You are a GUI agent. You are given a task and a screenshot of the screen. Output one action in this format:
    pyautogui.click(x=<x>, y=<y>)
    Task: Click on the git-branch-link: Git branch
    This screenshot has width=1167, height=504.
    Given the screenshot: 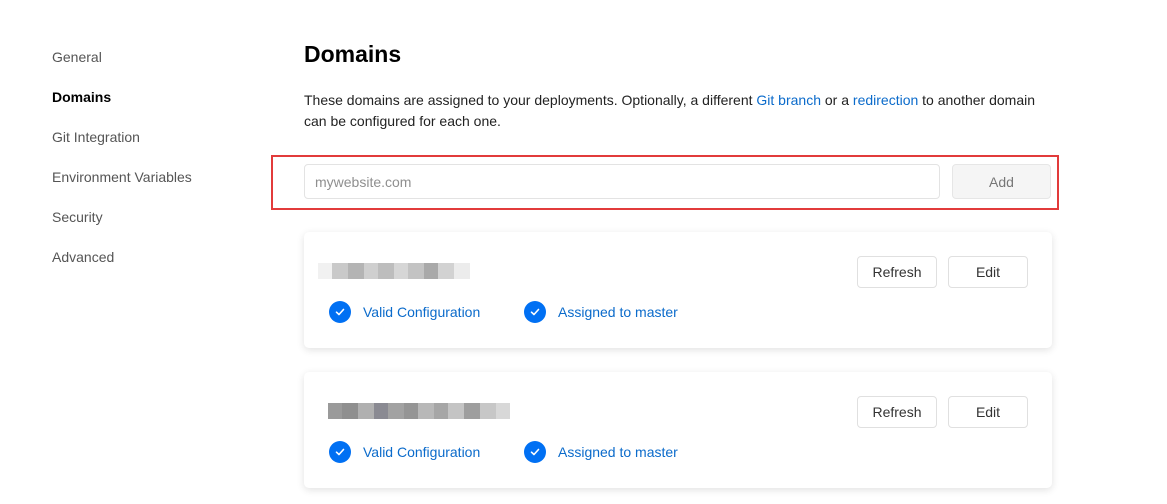 What is the action you would take?
    pyautogui.click(x=788, y=100)
    